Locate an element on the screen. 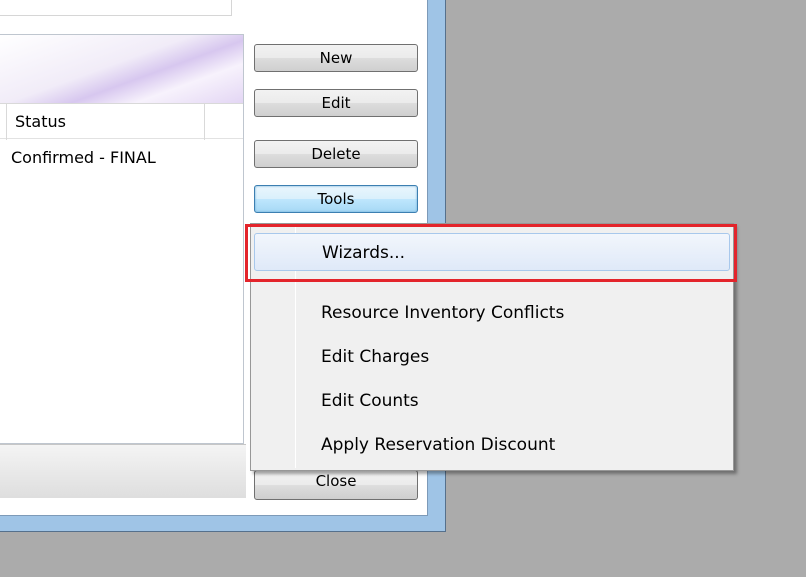  delete-button: Delete is located at coordinates (336, 154).